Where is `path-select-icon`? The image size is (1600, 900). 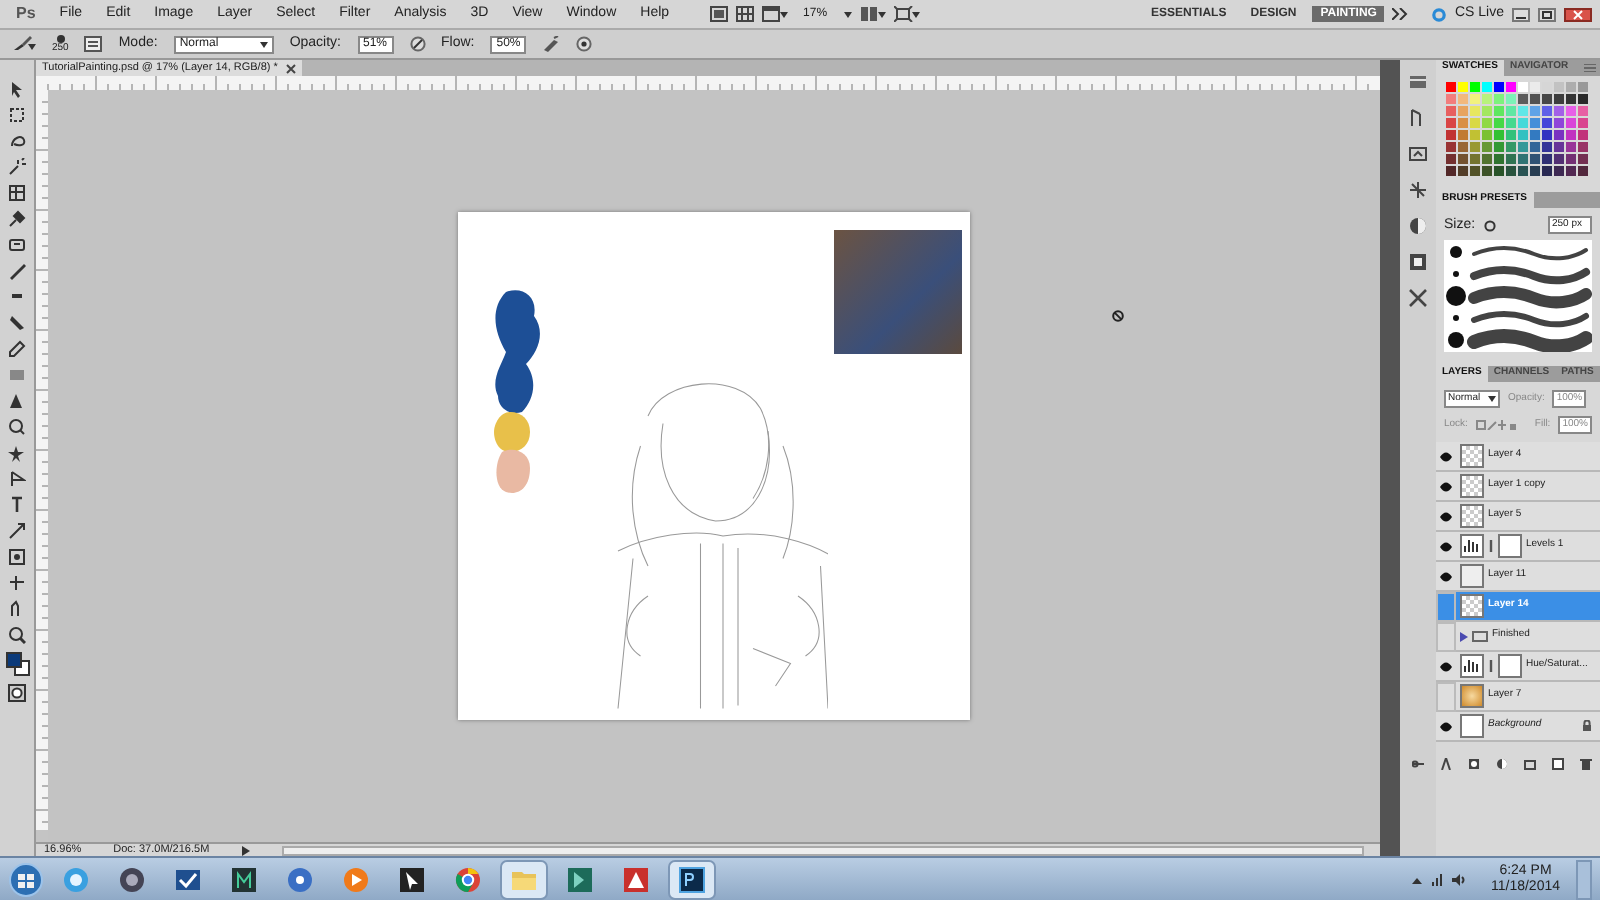 path-select-icon is located at coordinates (17, 531).